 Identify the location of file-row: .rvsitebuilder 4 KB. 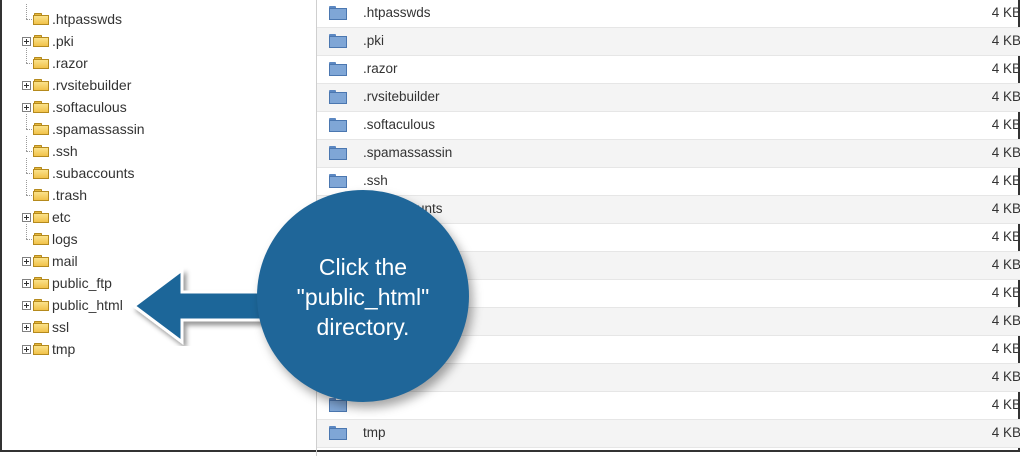
(668, 98).